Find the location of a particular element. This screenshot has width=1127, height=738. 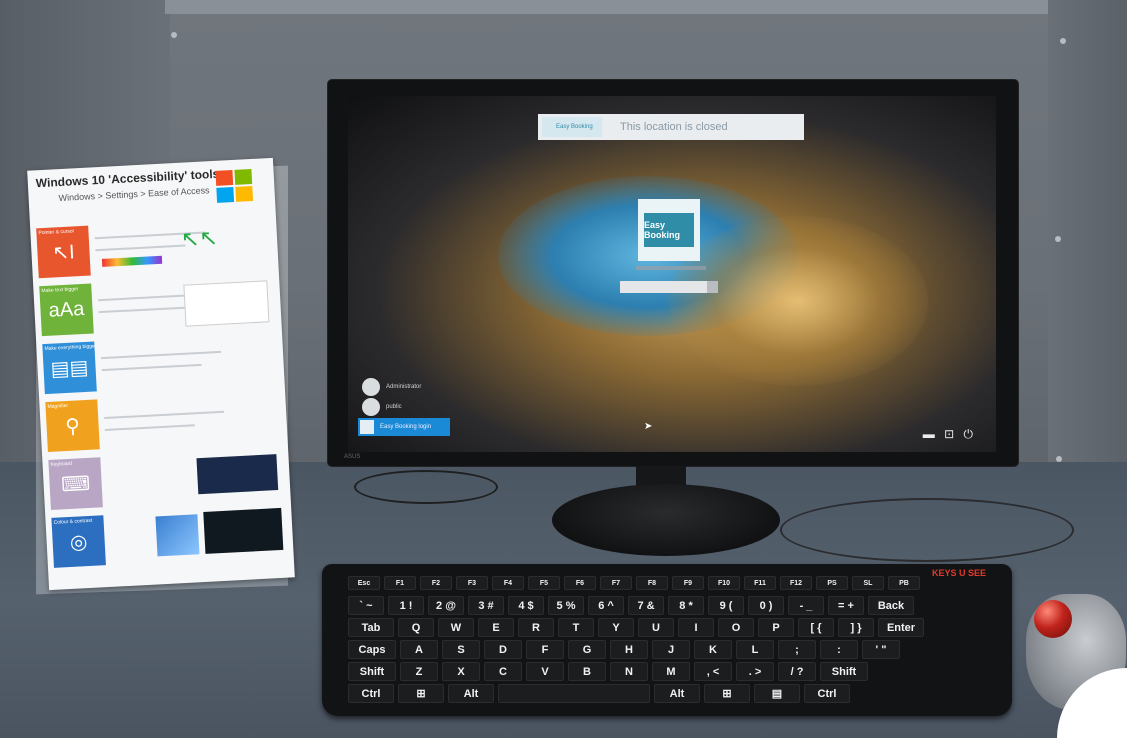

key: A is located at coordinates (419, 649).